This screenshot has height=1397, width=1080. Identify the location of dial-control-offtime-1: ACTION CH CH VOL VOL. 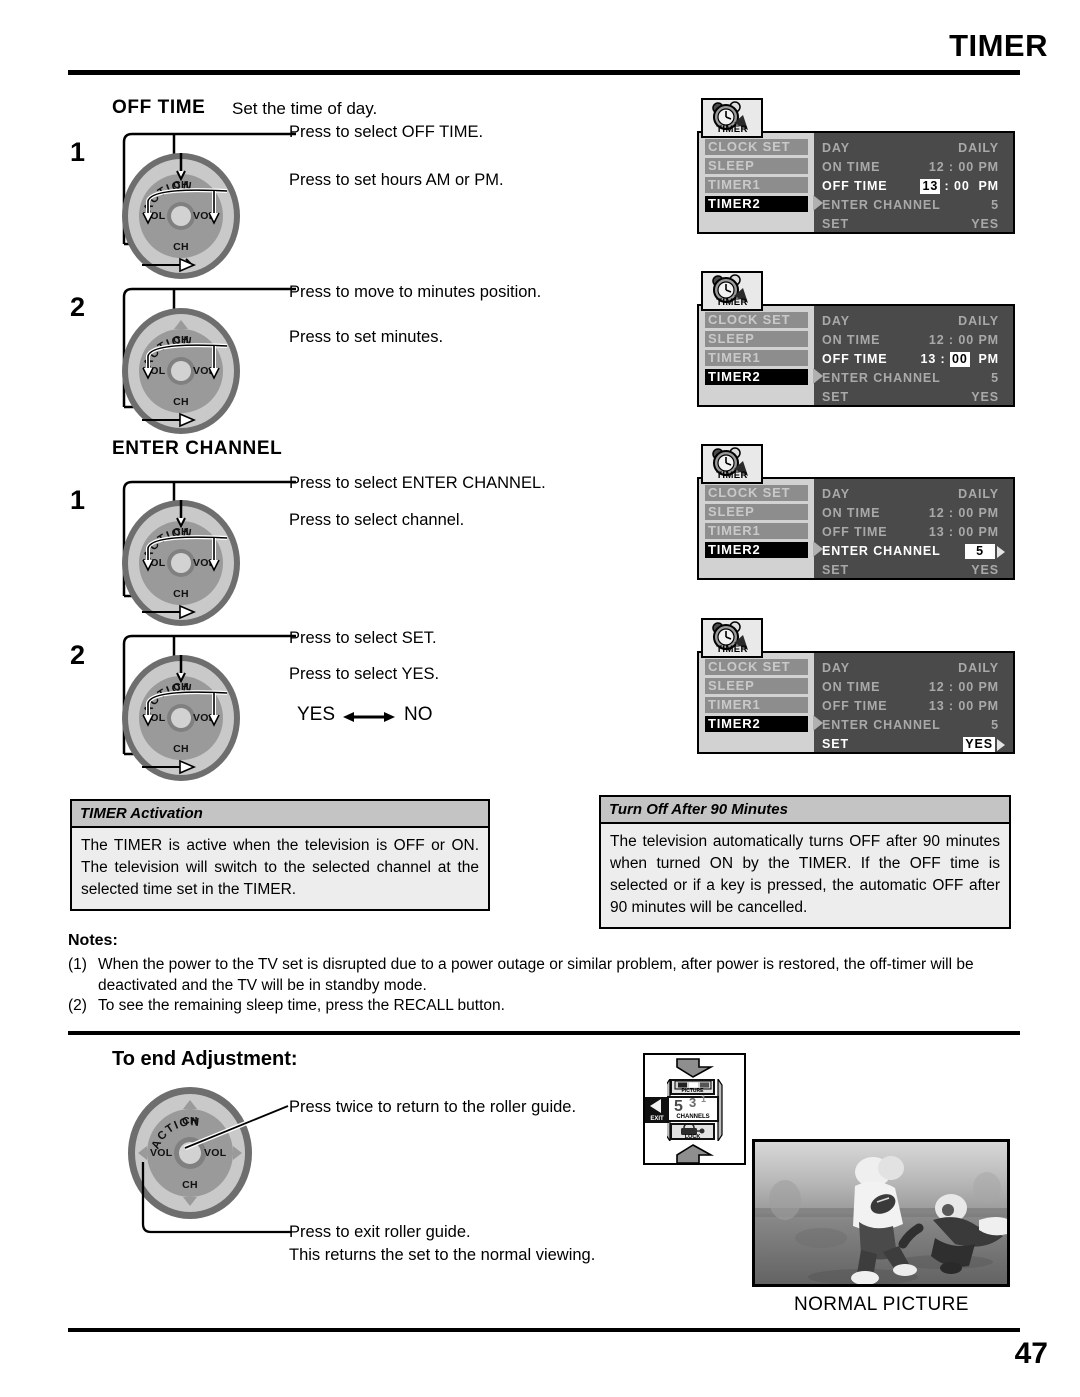
(181, 216).